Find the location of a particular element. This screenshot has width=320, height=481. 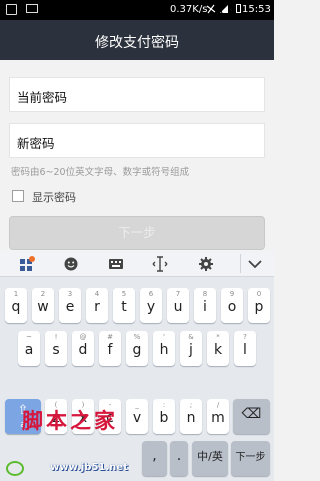

new-password-label: 新密码 is located at coordinates (36, 143).